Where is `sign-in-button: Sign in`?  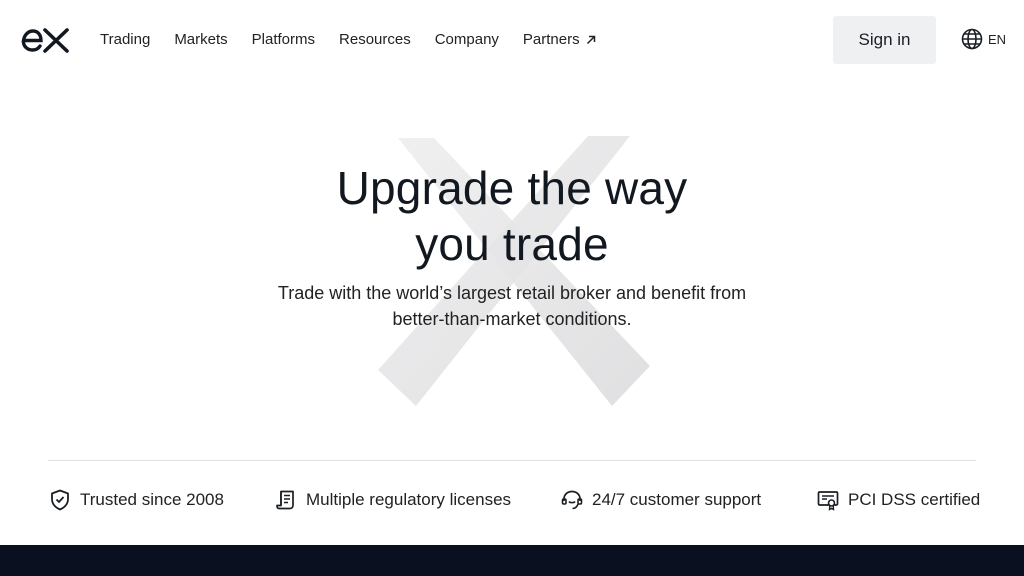 sign-in-button: Sign in is located at coordinates (884, 40).